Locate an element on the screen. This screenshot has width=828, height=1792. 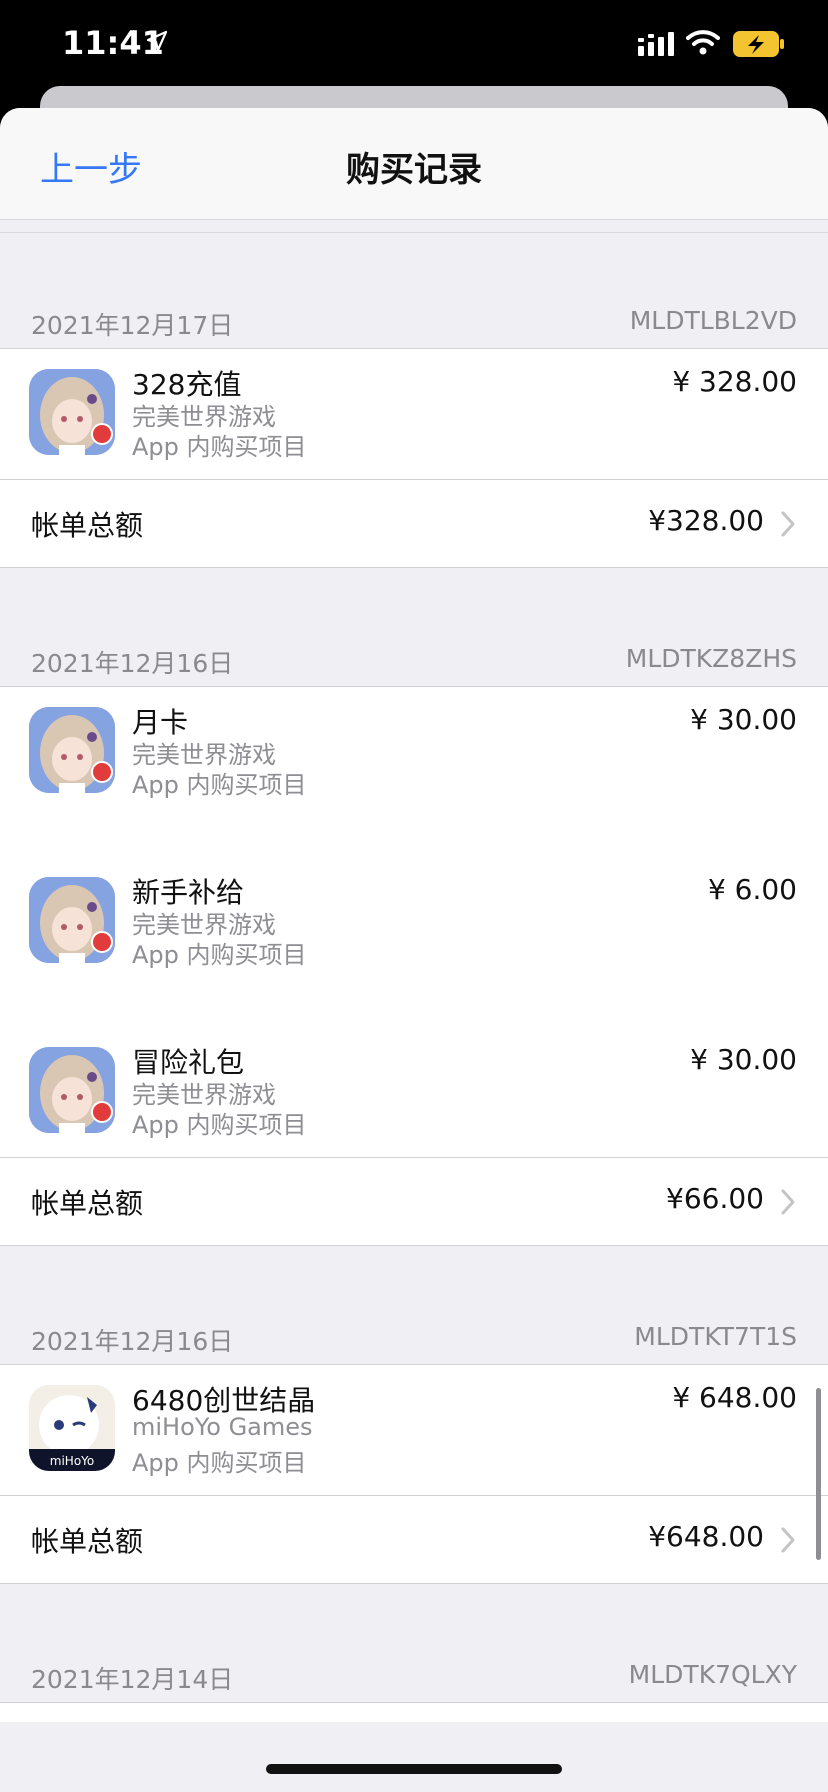
home-indicator is located at coordinates (414, 1769).